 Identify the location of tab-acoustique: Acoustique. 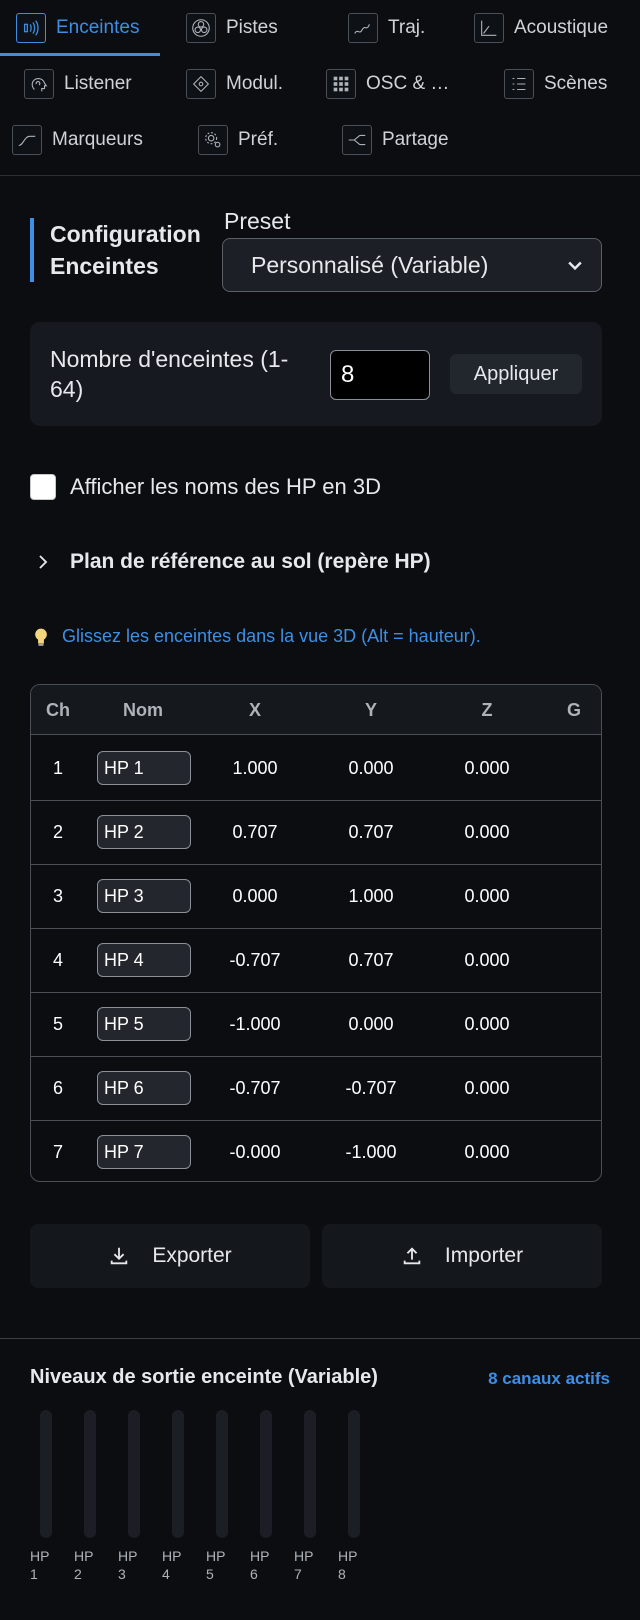
(541, 28).